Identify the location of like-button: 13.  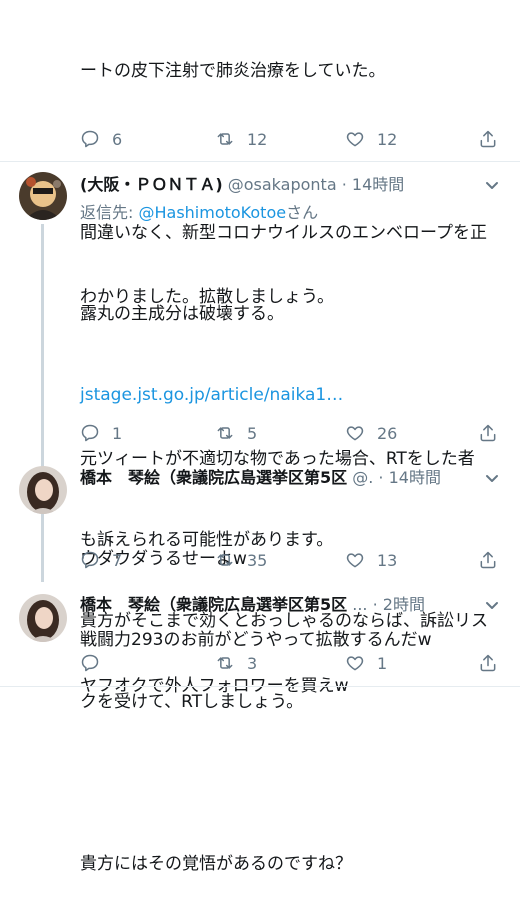
(371, 560).